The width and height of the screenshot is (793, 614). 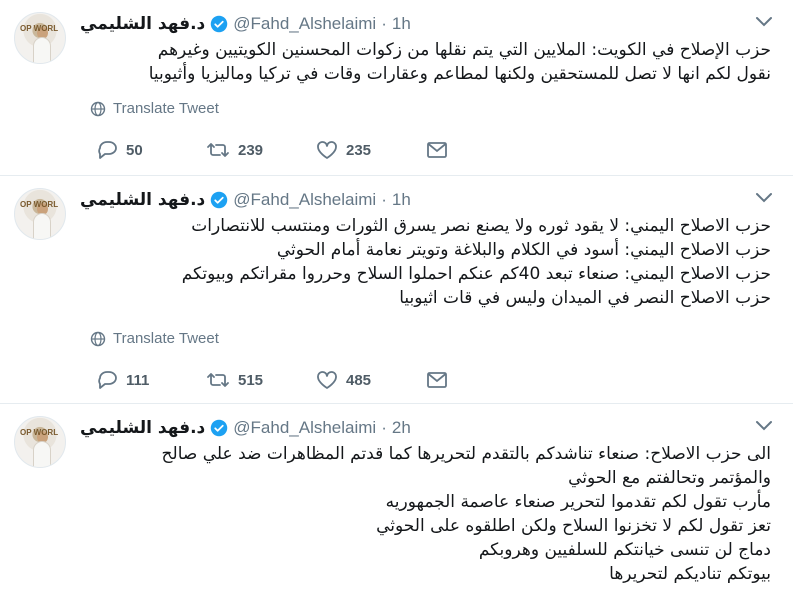 What do you see at coordinates (359, 380) in the screenshot?
I see `like-count: 485` at bounding box center [359, 380].